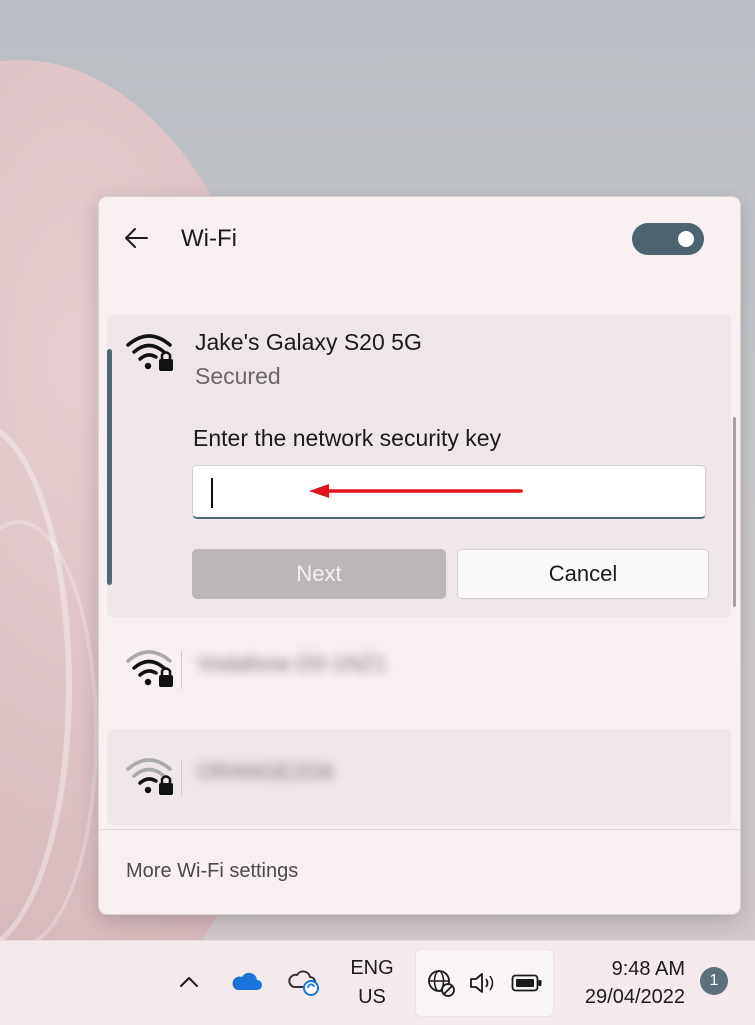  What do you see at coordinates (308, 342) in the screenshot?
I see `network-name: Jake's Galaxy S20 5G` at bounding box center [308, 342].